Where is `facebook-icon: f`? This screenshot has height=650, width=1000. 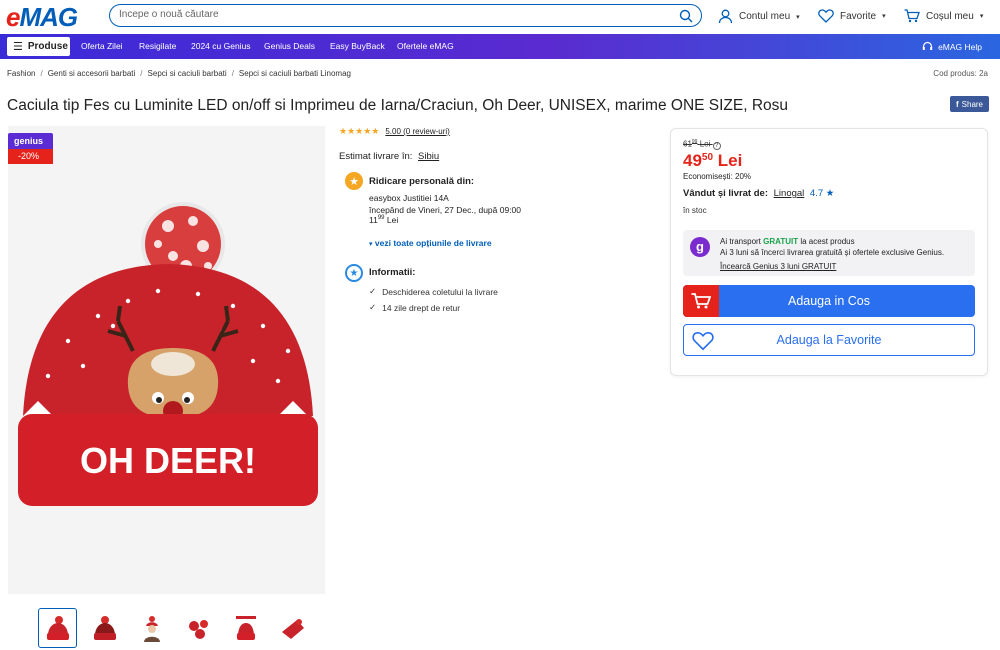 facebook-icon: f is located at coordinates (957, 104).